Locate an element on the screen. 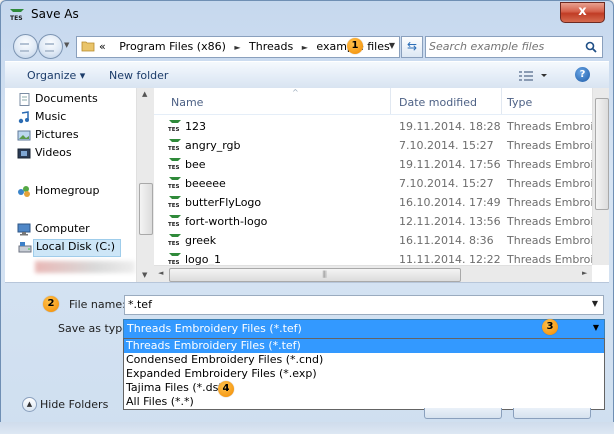 The width and height of the screenshot is (614, 434). breadcrumb-item-program-files: Program Files (x86) is located at coordinates (172, 46).